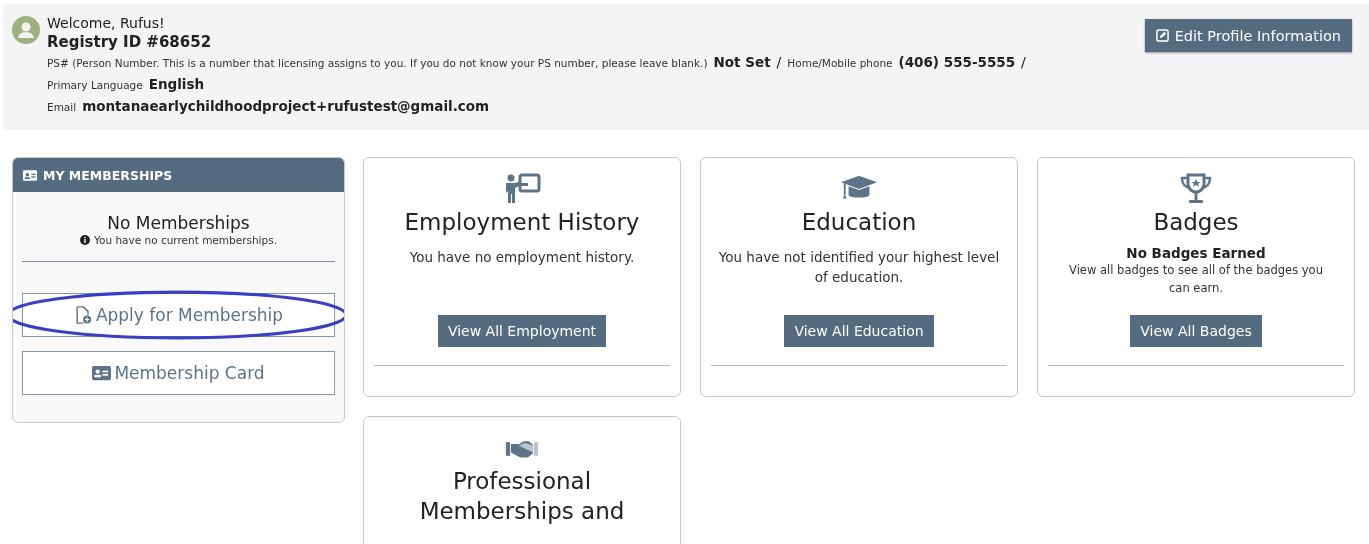  What do you see at coordinates (106, 23) in the screenshot?
I see `welcome-text: Welcome, Rufus!` at bounding box center [106, 23].